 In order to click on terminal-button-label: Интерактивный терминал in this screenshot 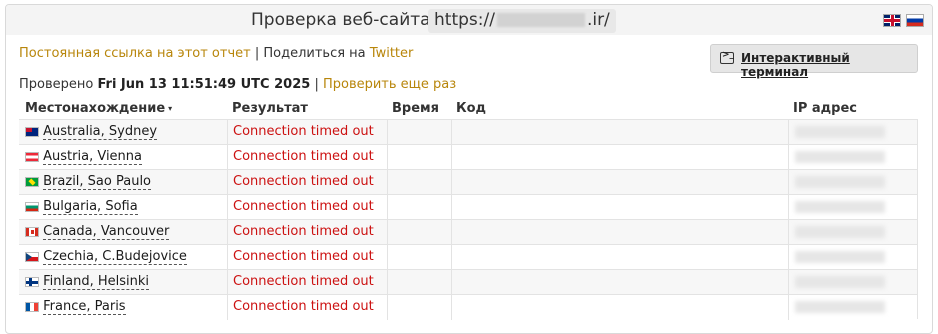, I will do `click(795, 65)`.